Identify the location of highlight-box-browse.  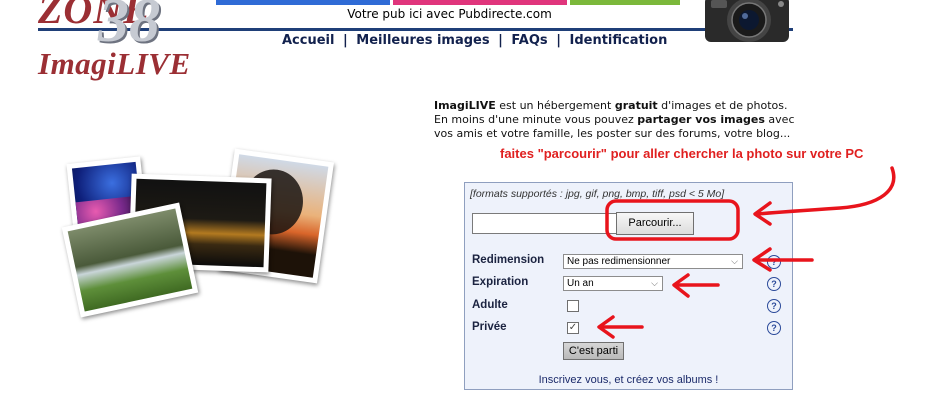
(672, 220).